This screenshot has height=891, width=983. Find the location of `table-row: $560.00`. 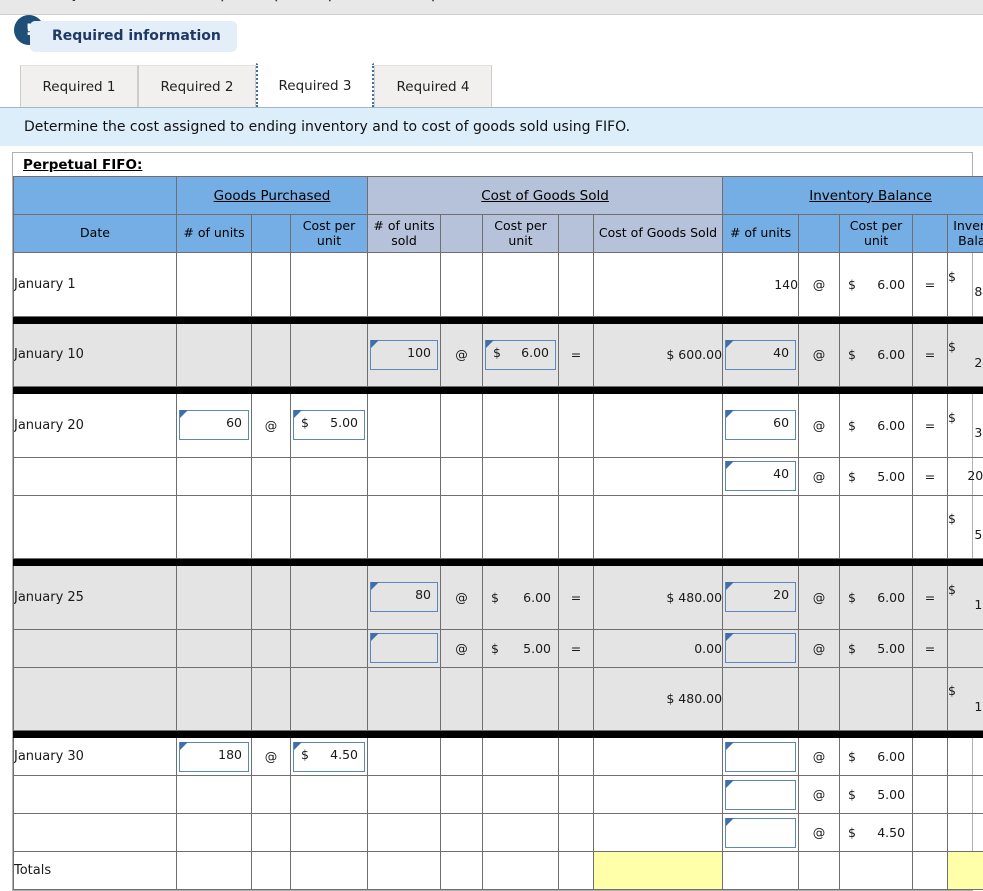

table-row: $560.00 is located at coordinates (498, 527).